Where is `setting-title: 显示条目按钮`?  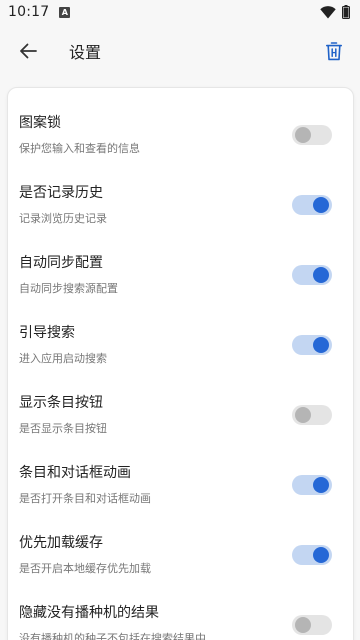 setting-title: 显示条目按钮 is located at coordinates (61, 403).